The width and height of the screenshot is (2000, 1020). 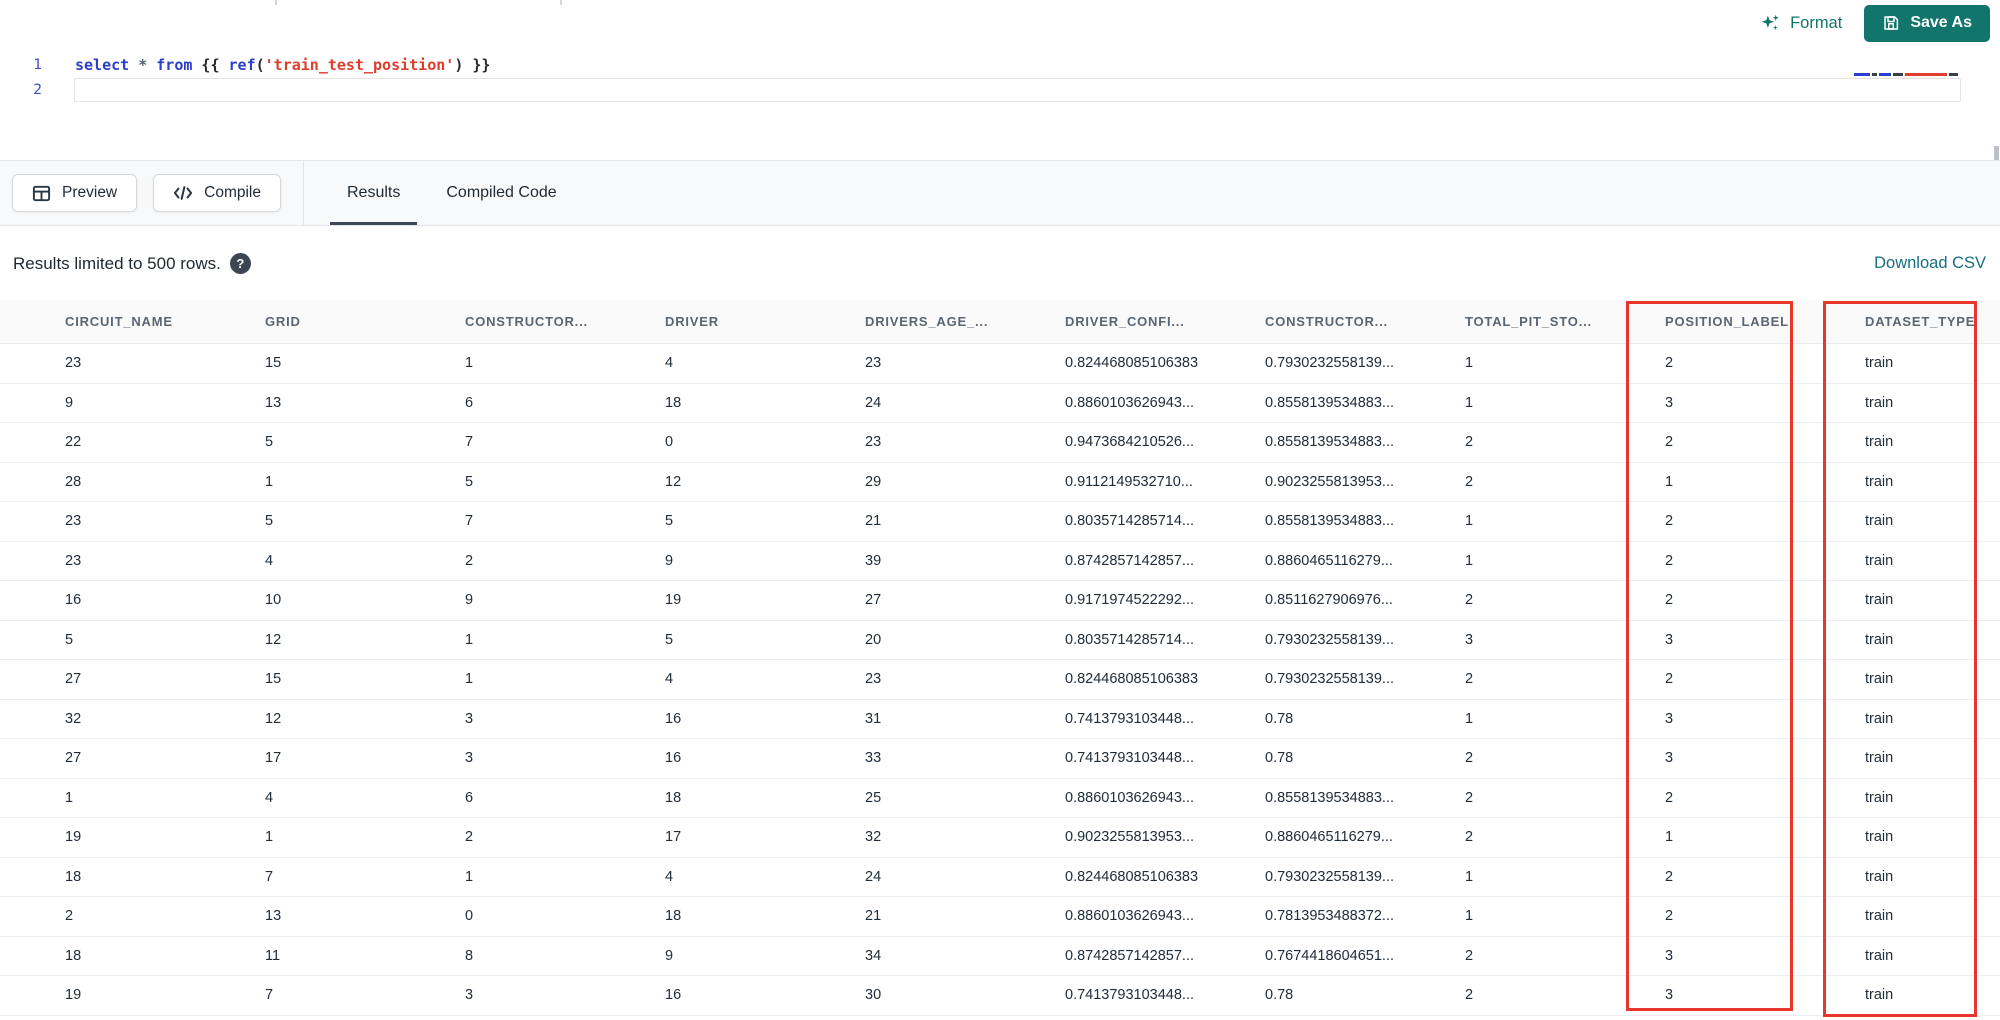 I want to click on table-cell: 15, so click(x=273, y=363).